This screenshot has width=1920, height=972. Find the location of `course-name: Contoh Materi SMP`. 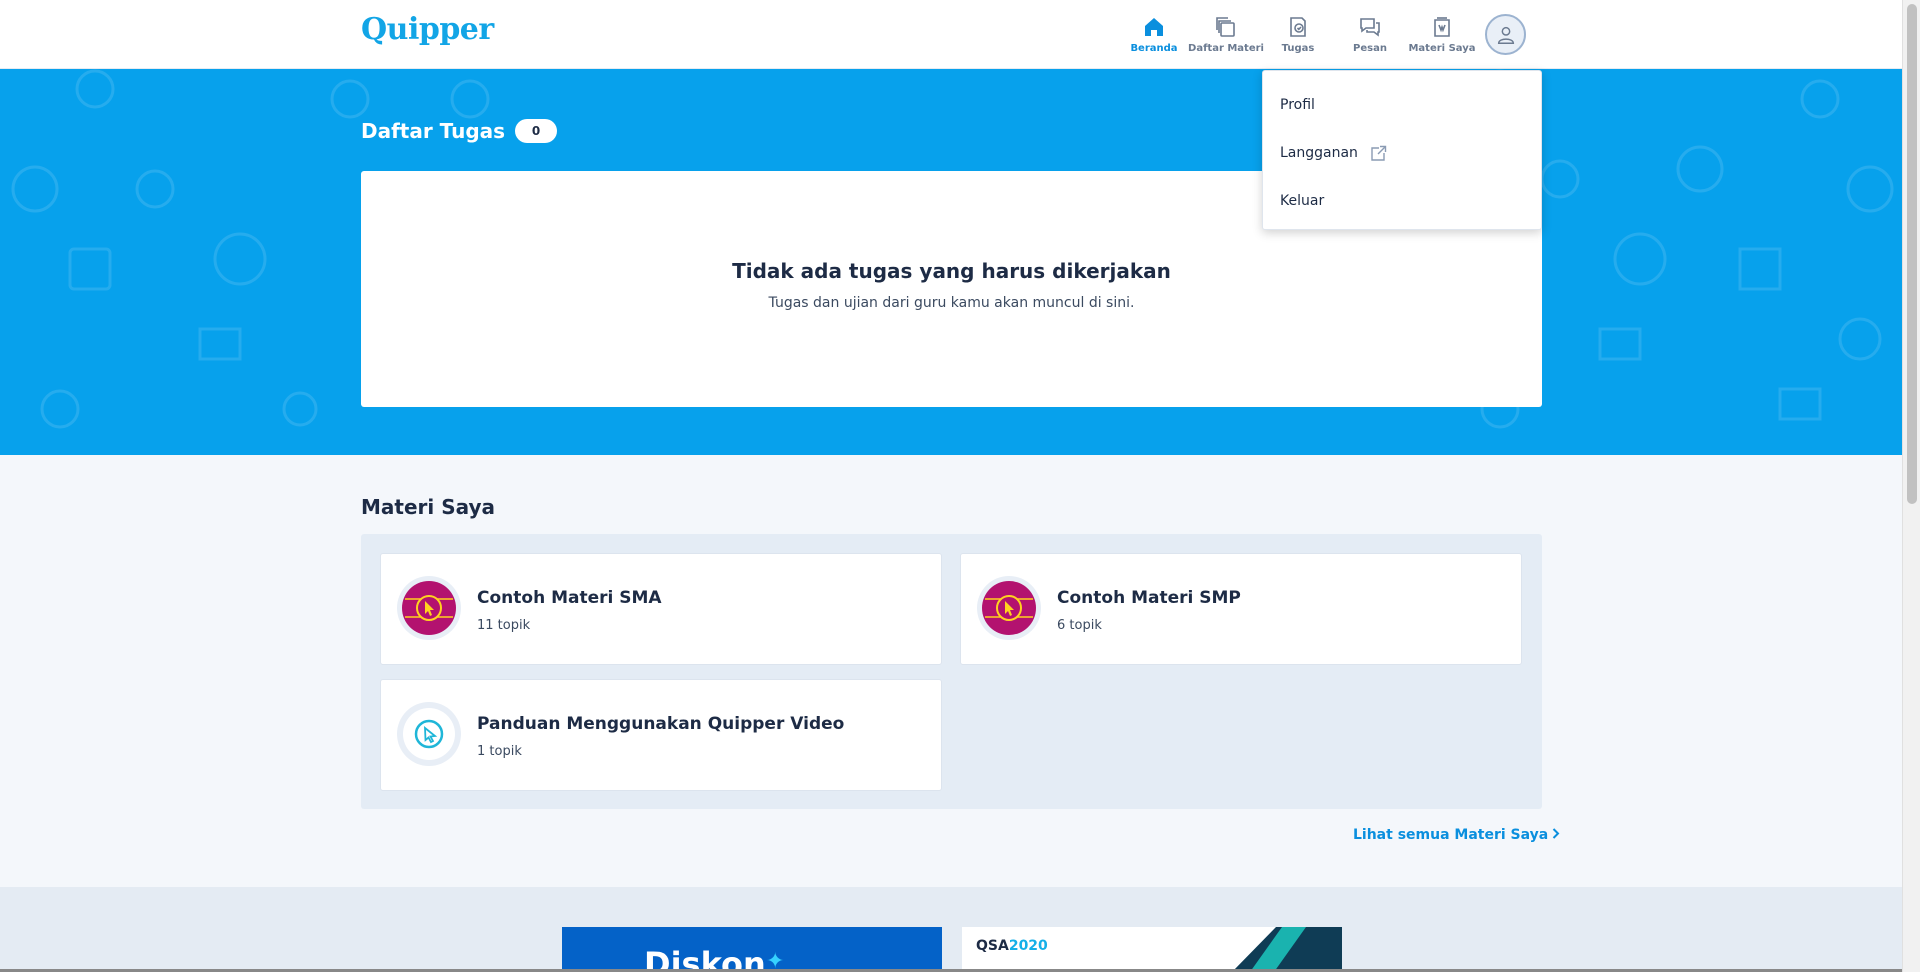

course-name: Contoh Materi SMP is located at coordinates (1149, 598).